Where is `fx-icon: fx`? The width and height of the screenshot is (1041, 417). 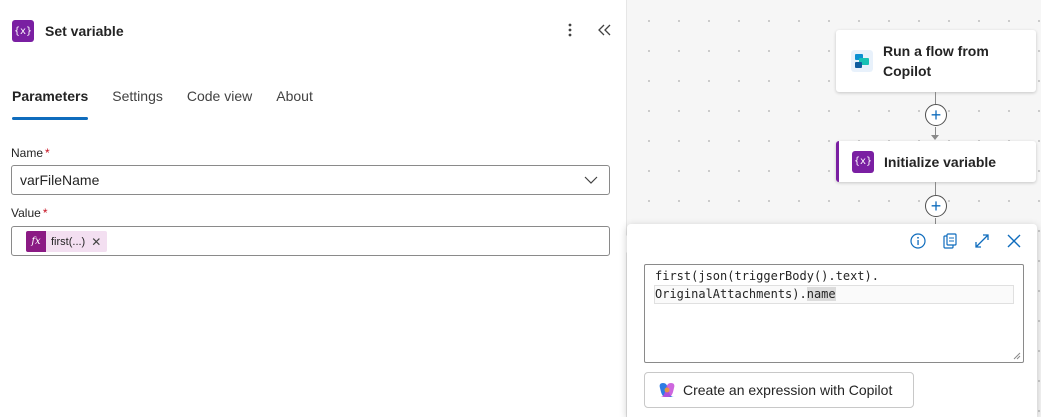
fx-icon: fx is located at coordinates (36, 241).